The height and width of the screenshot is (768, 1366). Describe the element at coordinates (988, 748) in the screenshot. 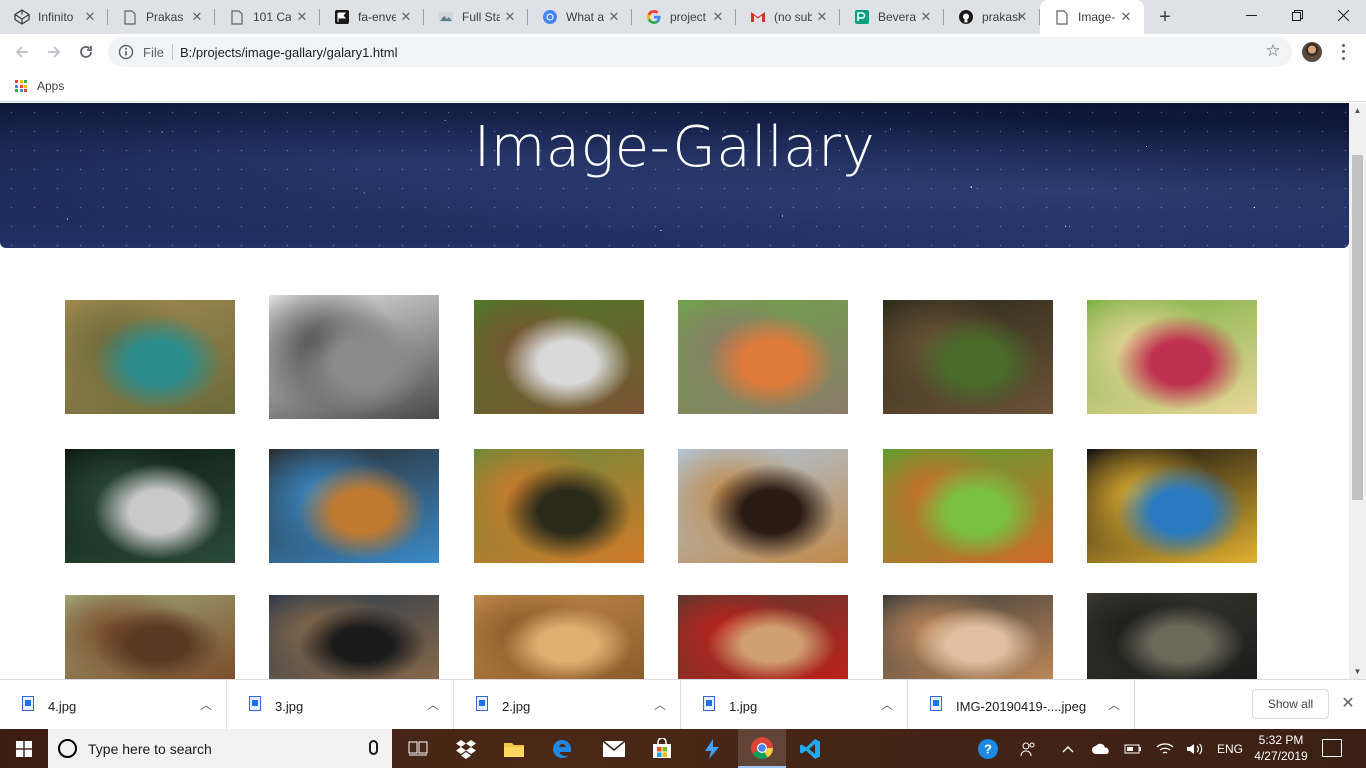

I see `help-icon: ?` at that location.